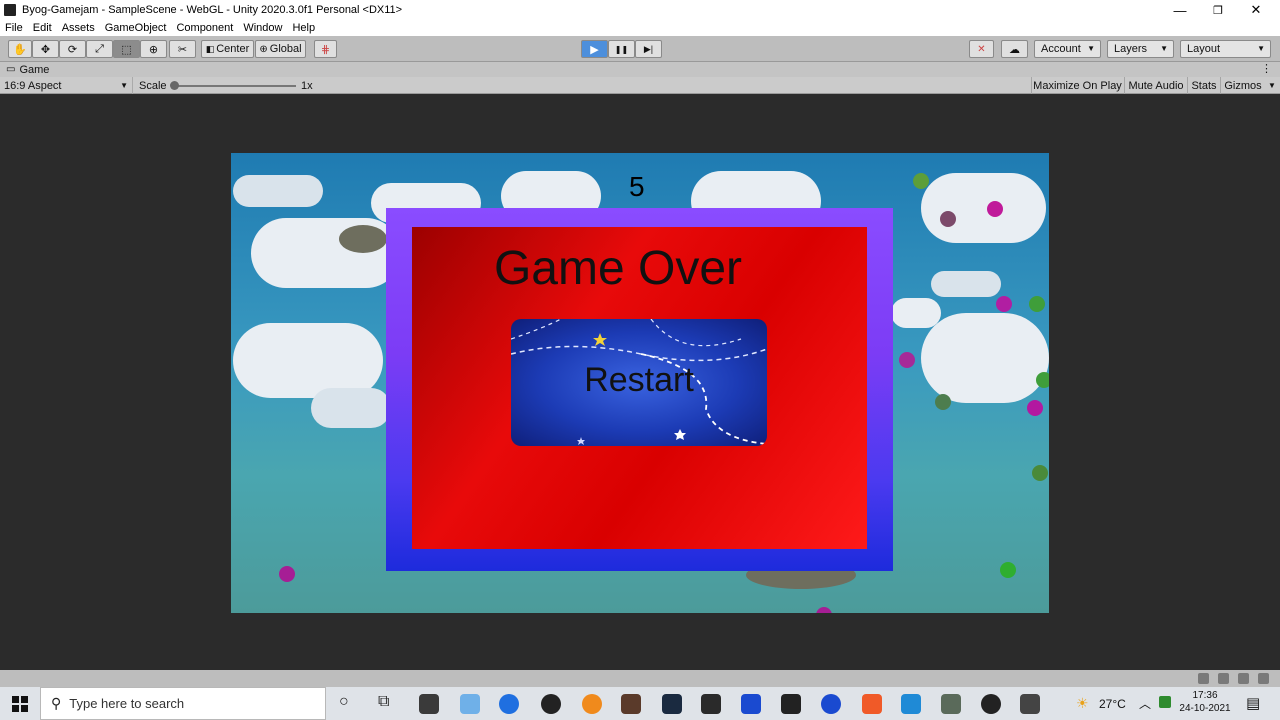 The height and width of the screenshot is (720, 1280). What do you see at coordinates (325, 49) in the screenshot?
I see `snap-button: ⋕` at bounding box center [325, 49].